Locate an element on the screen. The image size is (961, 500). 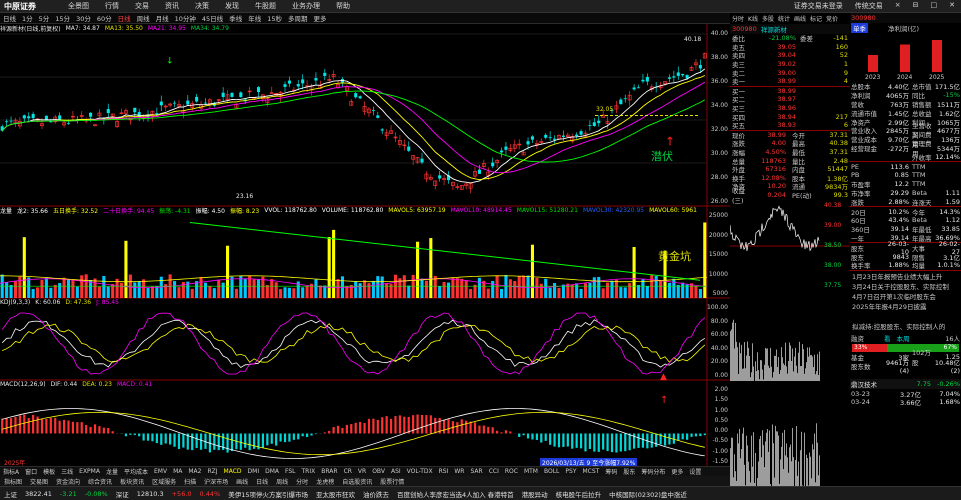
menu-item: 全景图 is located at coordinates (78, 6).